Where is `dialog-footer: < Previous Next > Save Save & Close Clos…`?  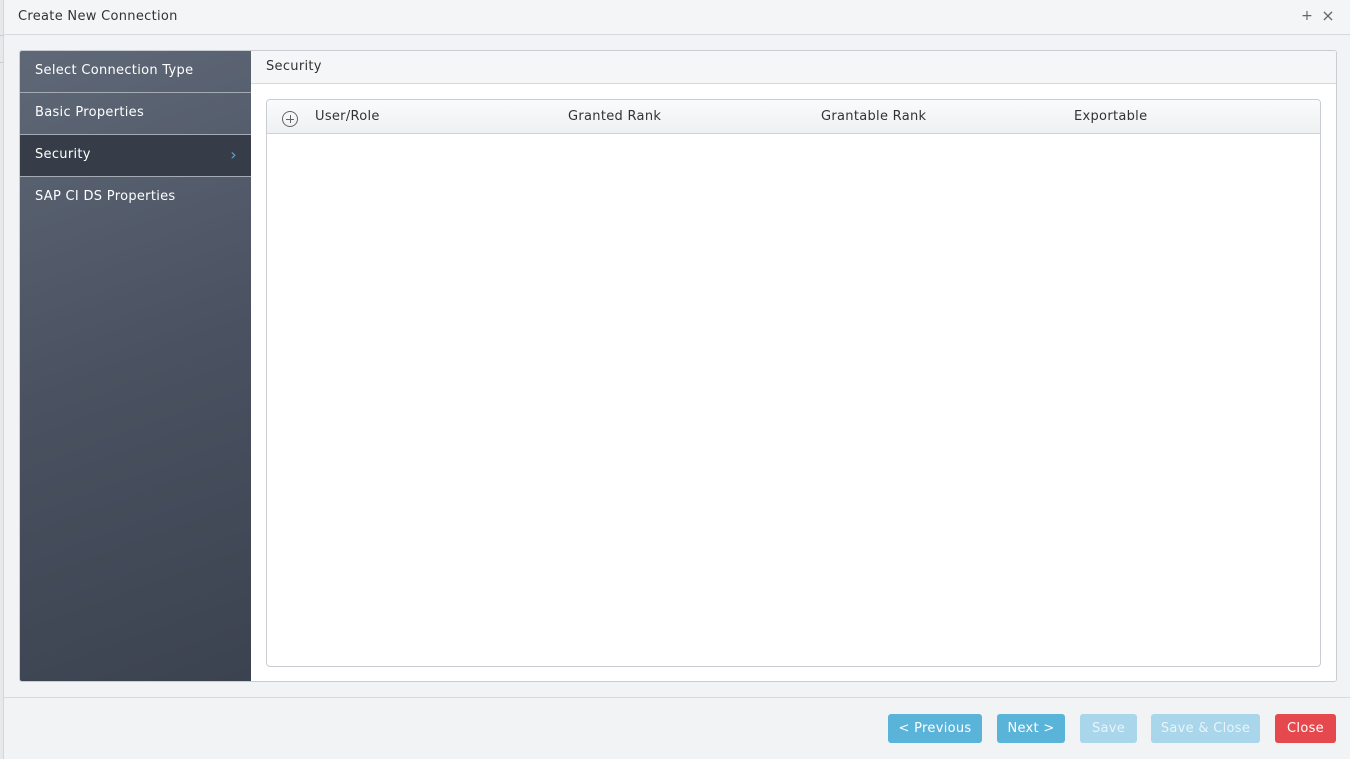
dialog-footer: < Previous Next > Save Save & Close Clos… is located at coordinates (677, 728).